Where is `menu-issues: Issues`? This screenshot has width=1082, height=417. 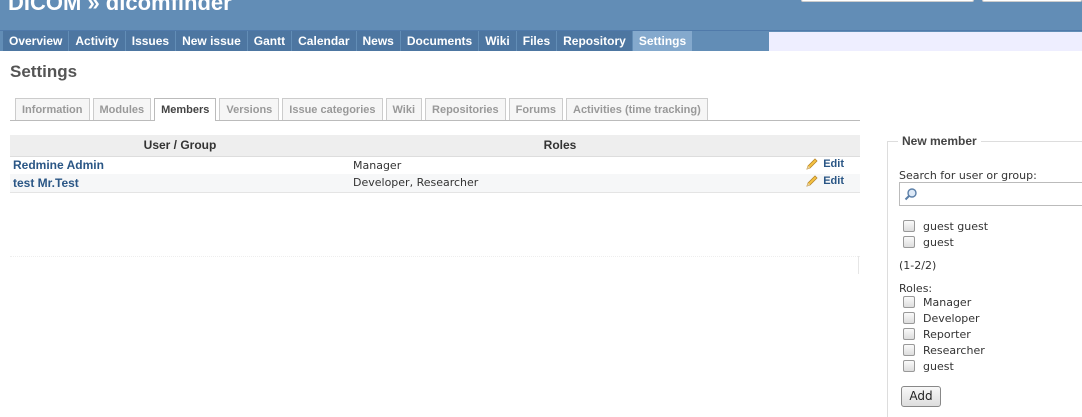 menu-issues: Issues is located at coordinates (150, 41).